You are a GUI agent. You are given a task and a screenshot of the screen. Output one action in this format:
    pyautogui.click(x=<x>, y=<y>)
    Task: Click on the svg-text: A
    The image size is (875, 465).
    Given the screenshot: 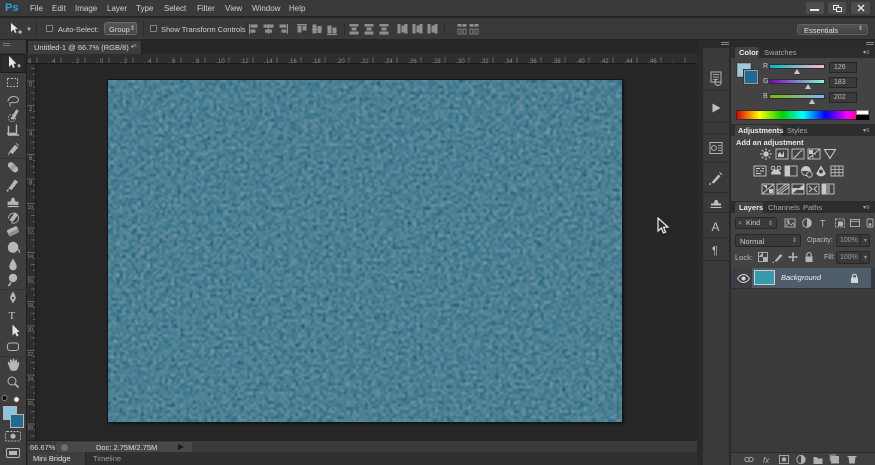 What is the action you would take?
    pyautogui.click(x=716, y=227)
    